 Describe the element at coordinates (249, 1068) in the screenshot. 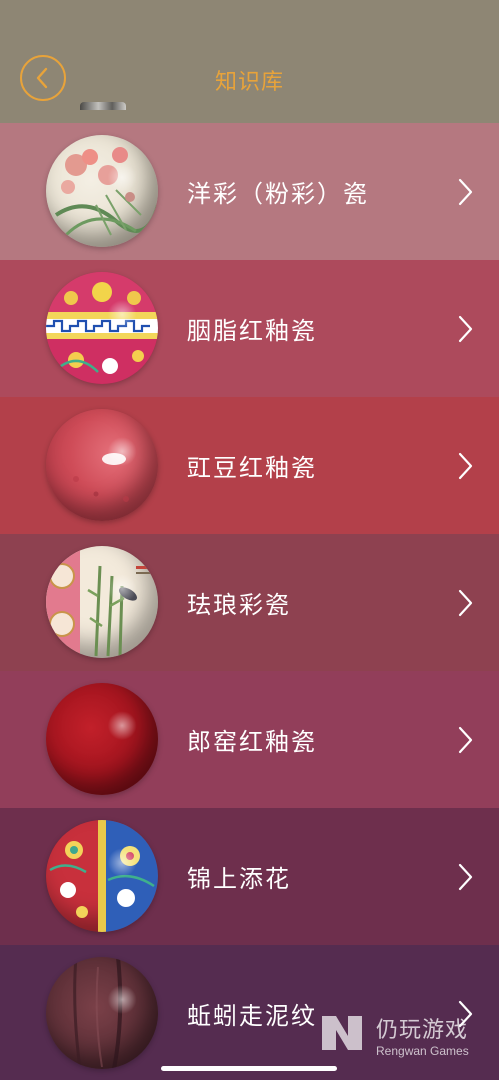

I see `home-indicator` at that location.